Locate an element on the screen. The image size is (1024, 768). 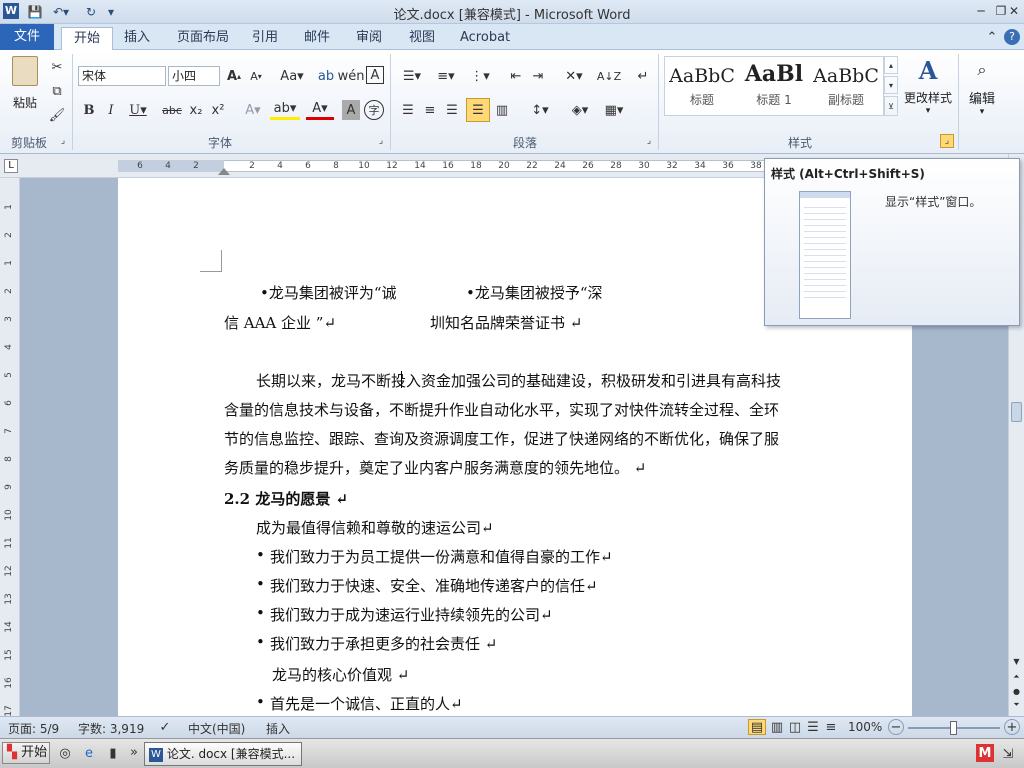
subscript-icon: x₂ is located at coordinates (196, 110).